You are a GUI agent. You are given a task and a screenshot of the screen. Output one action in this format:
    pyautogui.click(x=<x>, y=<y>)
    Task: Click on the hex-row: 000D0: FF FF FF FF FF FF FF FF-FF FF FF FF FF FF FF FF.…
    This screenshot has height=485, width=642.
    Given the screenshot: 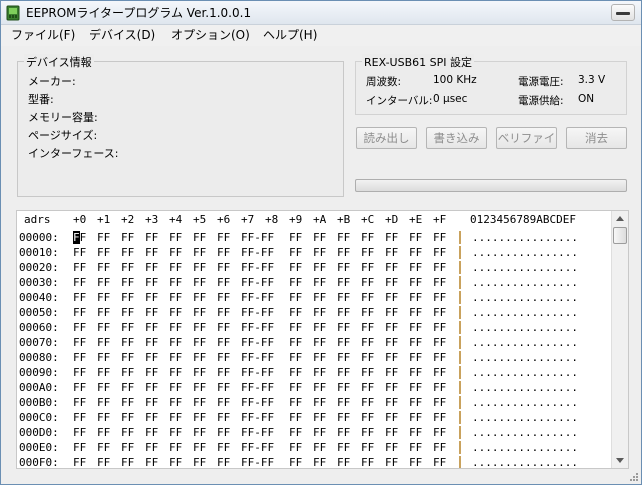 What is the action you would take?
    pyautogui.click(x=314, y=432)
    